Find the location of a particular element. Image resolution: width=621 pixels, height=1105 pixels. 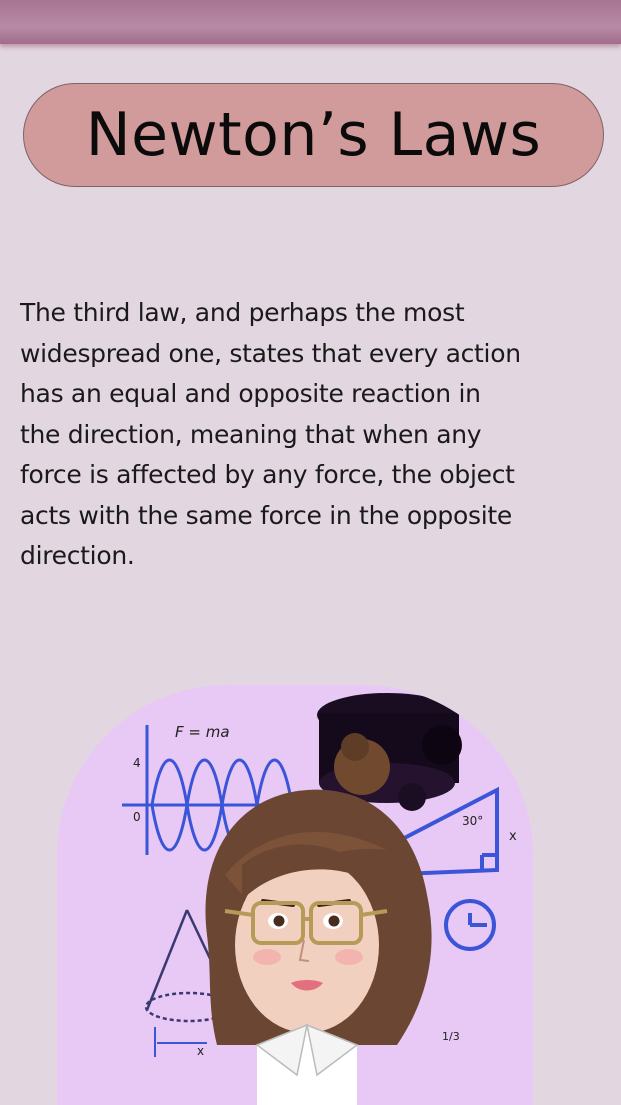

top-bar is located at coordinates (310, 22).